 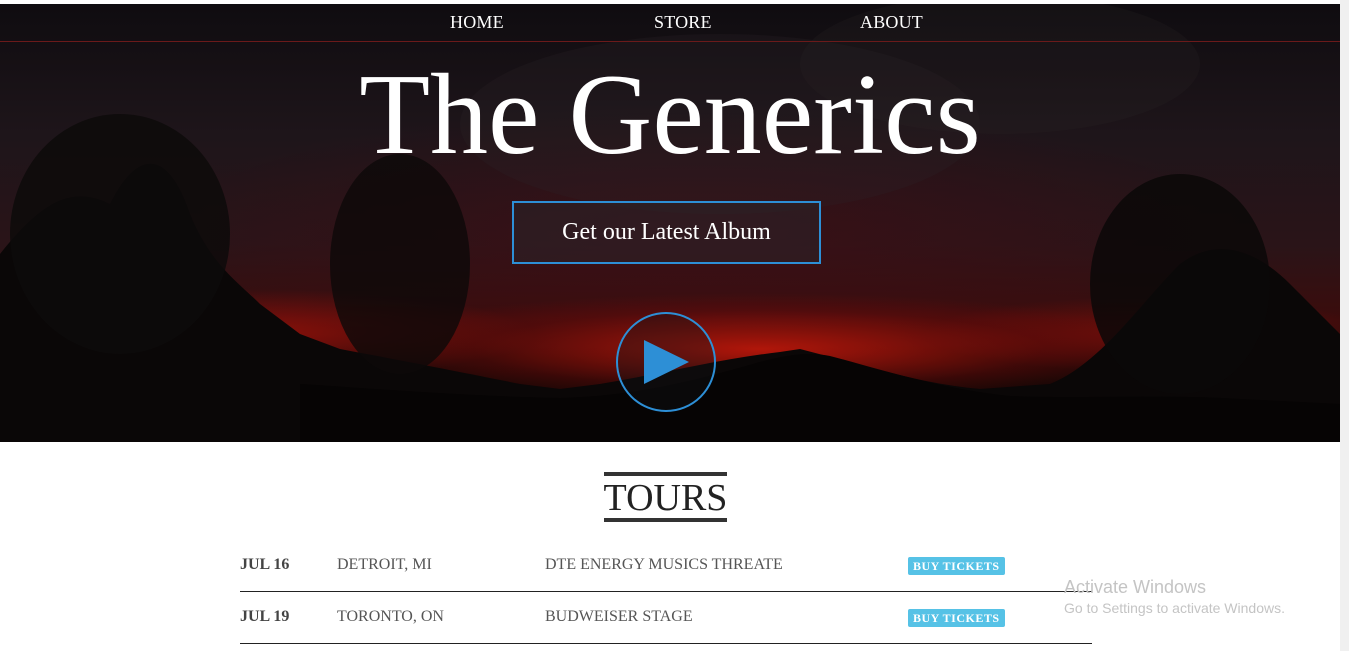 I want to click on play-icon, so click(x=666, y=362).